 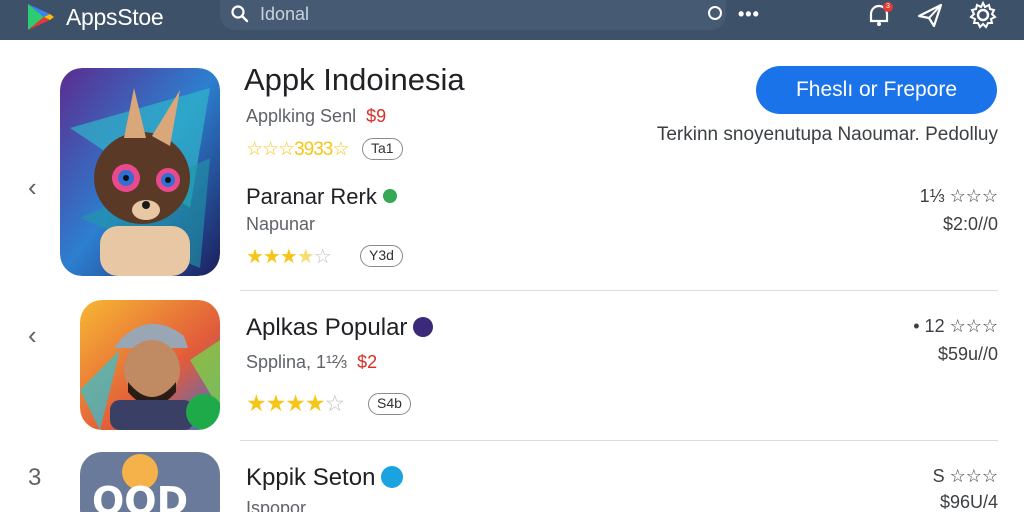 I want to click on app-icon-anime-fox, so click(x=140, y=172).